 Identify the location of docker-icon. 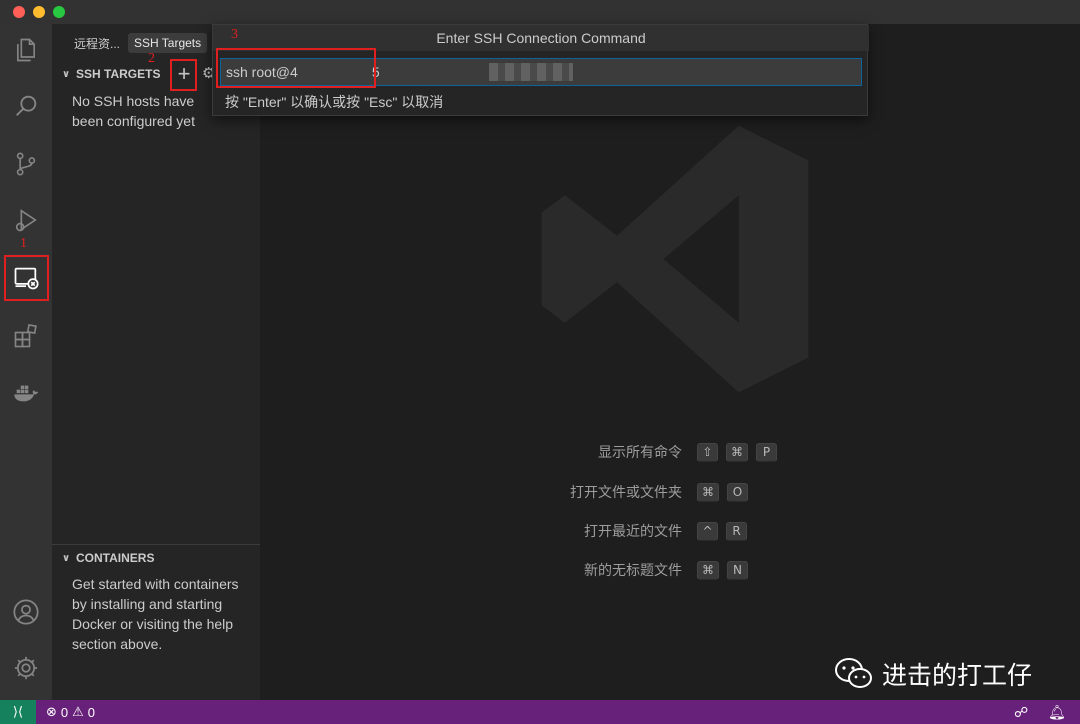
(26, 393).